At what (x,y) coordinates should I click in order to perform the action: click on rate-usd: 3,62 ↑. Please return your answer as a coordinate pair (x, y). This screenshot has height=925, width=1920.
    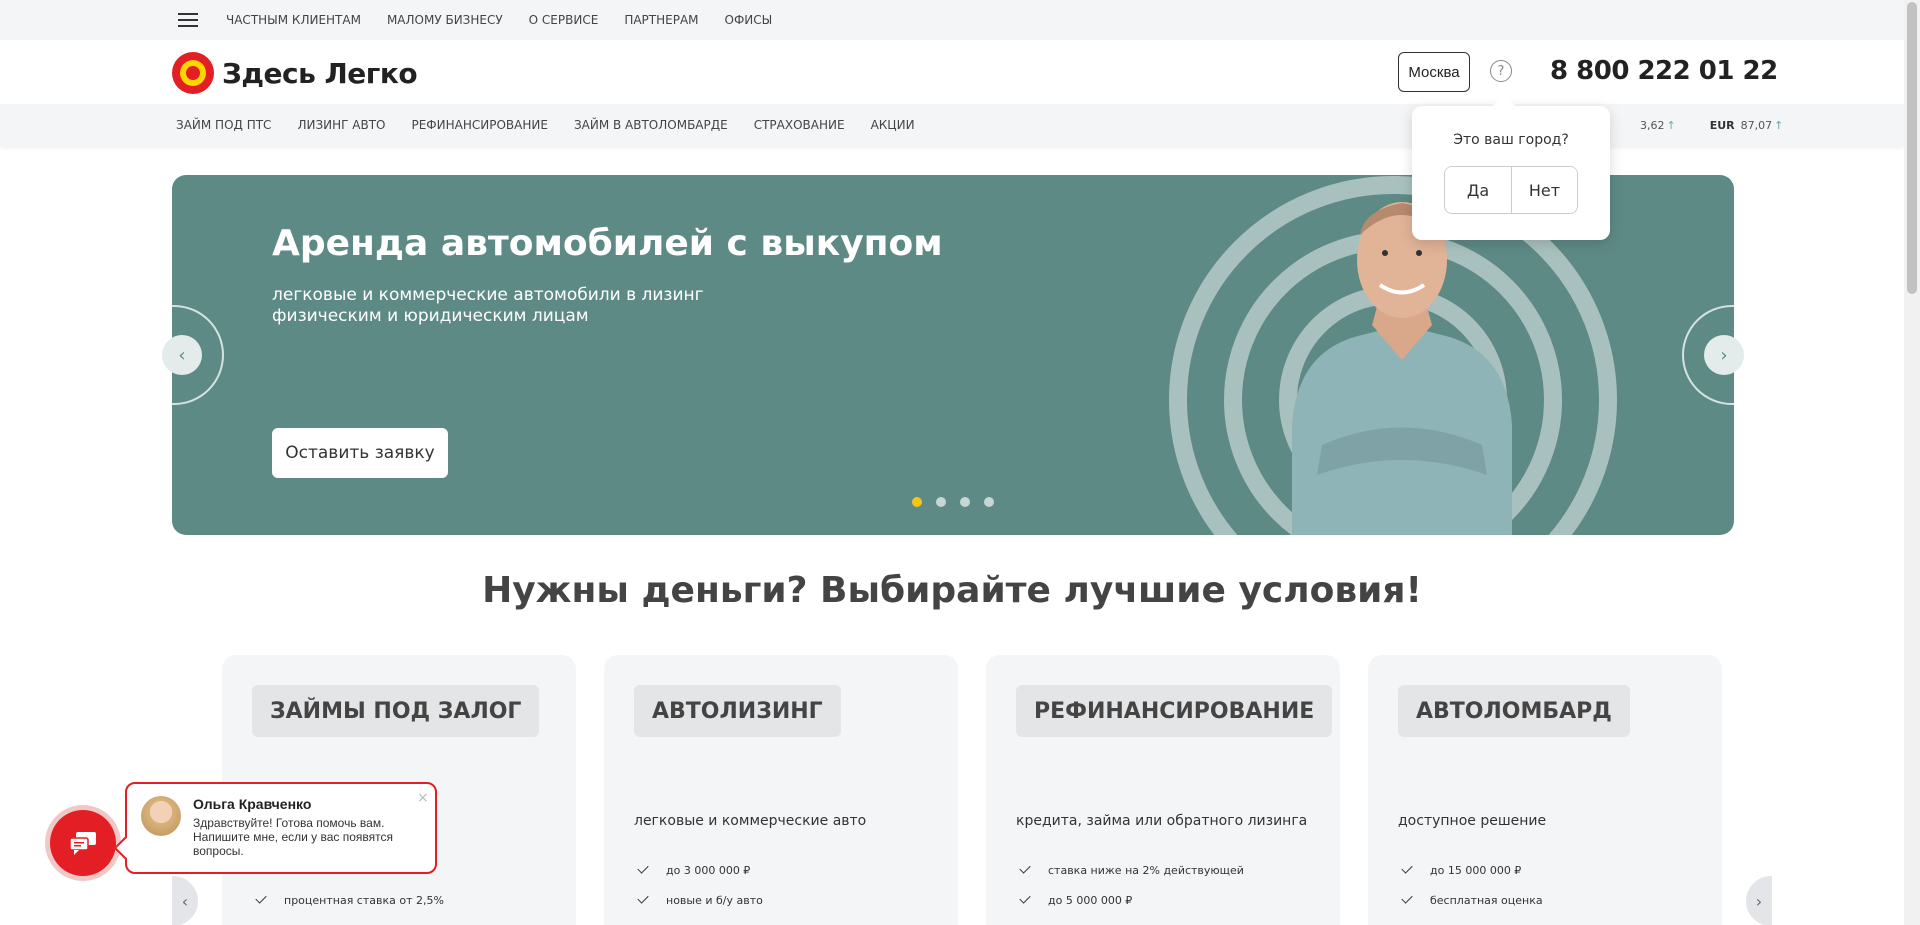
    Looking at the image, I should click on (1655, 125).